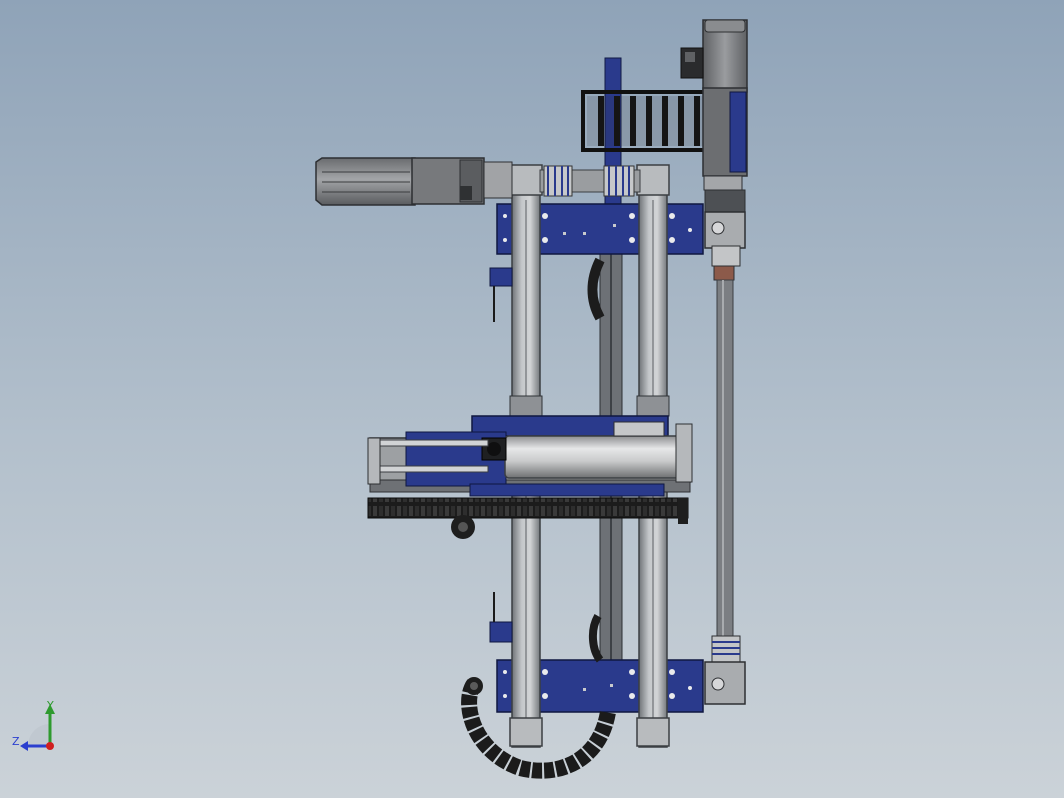  What do you see at coordinates (725, 447) in the screenshot?
I see `right-lead-screw` at bounding box center [725, 447].